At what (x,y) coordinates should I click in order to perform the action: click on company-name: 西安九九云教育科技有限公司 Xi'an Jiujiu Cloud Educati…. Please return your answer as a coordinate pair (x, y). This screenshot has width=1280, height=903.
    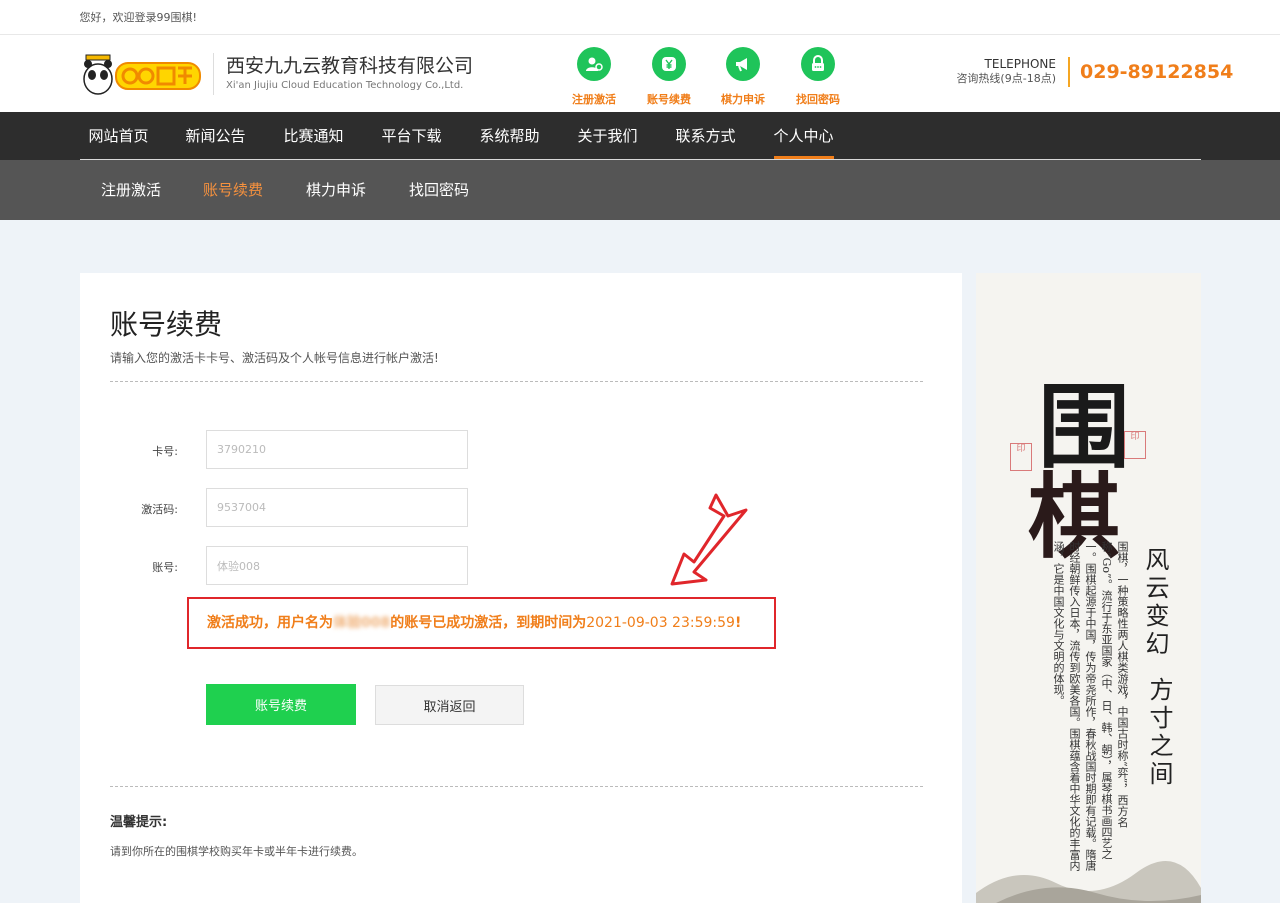
    Looking at the image, I should click on (343, 74).